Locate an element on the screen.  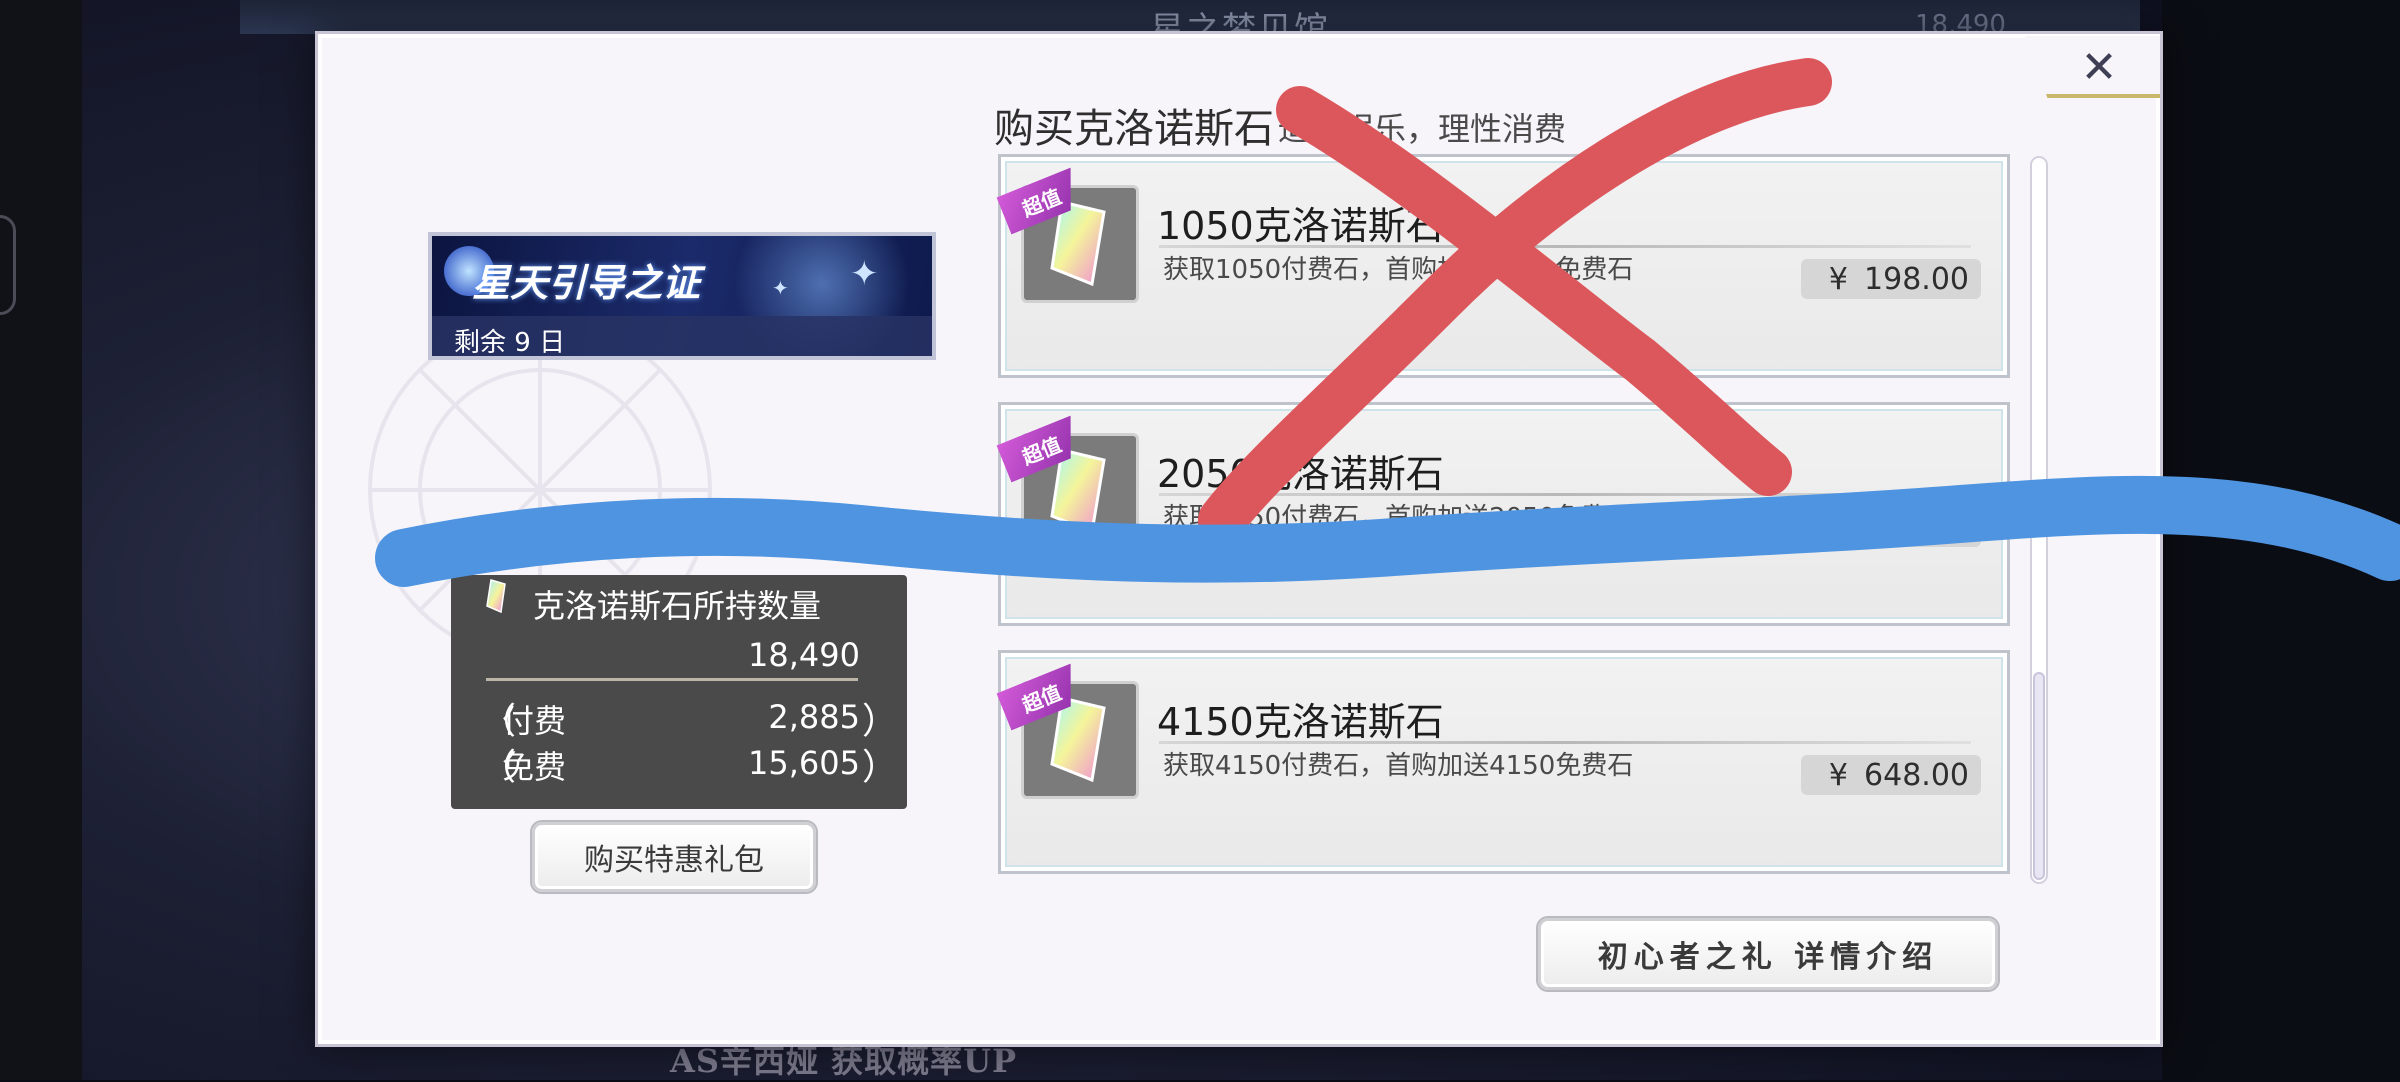
product-description: 获取4150付费石，首购加送4150免费石 is located at coordinates (1398, 766).